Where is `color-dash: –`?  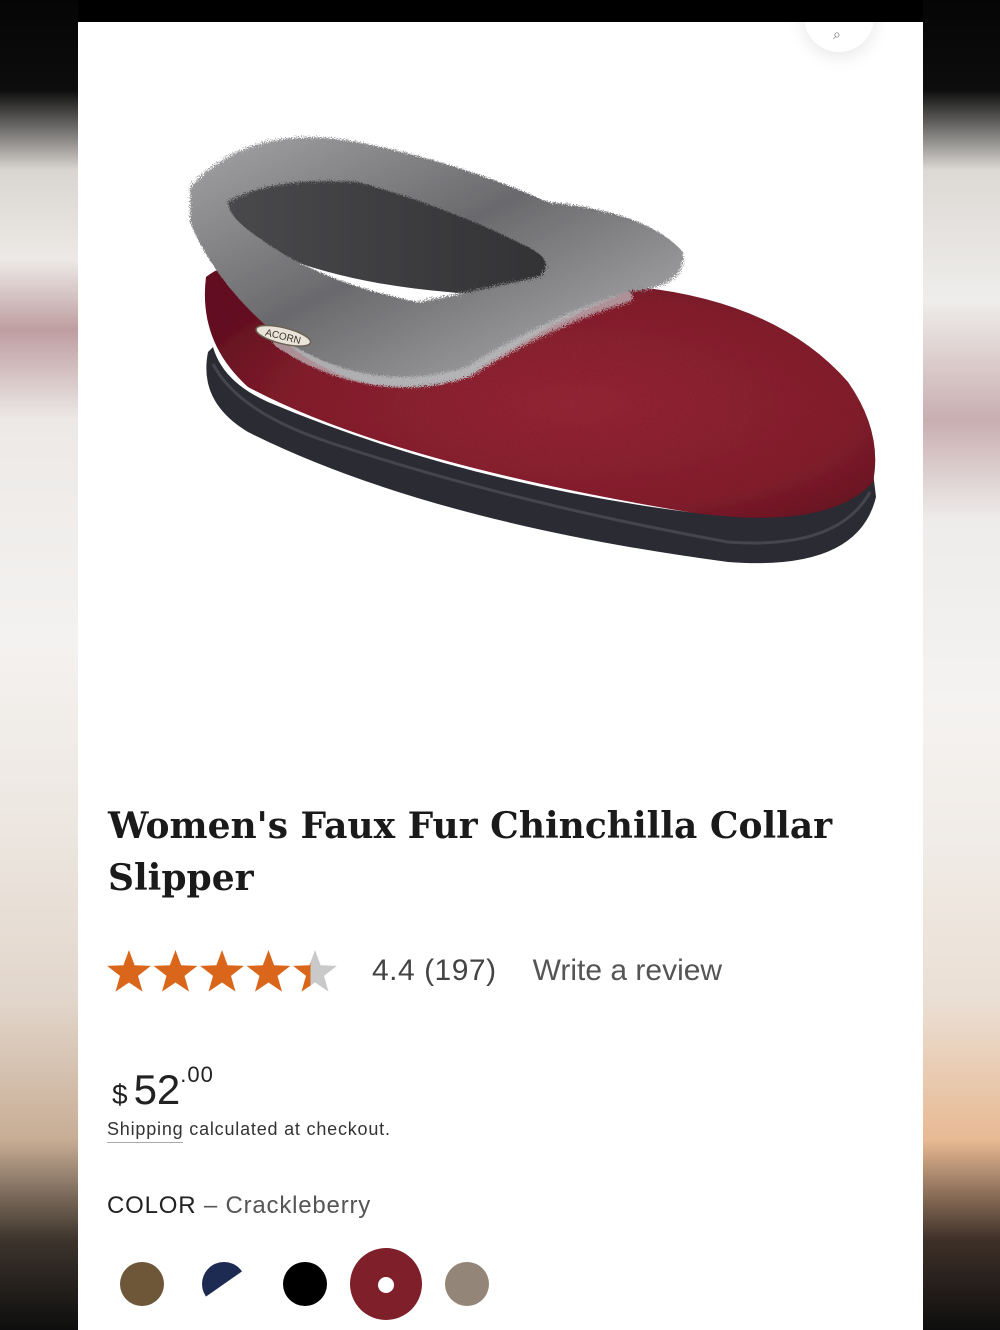 color-dash: – is located at coordinates (211, 1205).